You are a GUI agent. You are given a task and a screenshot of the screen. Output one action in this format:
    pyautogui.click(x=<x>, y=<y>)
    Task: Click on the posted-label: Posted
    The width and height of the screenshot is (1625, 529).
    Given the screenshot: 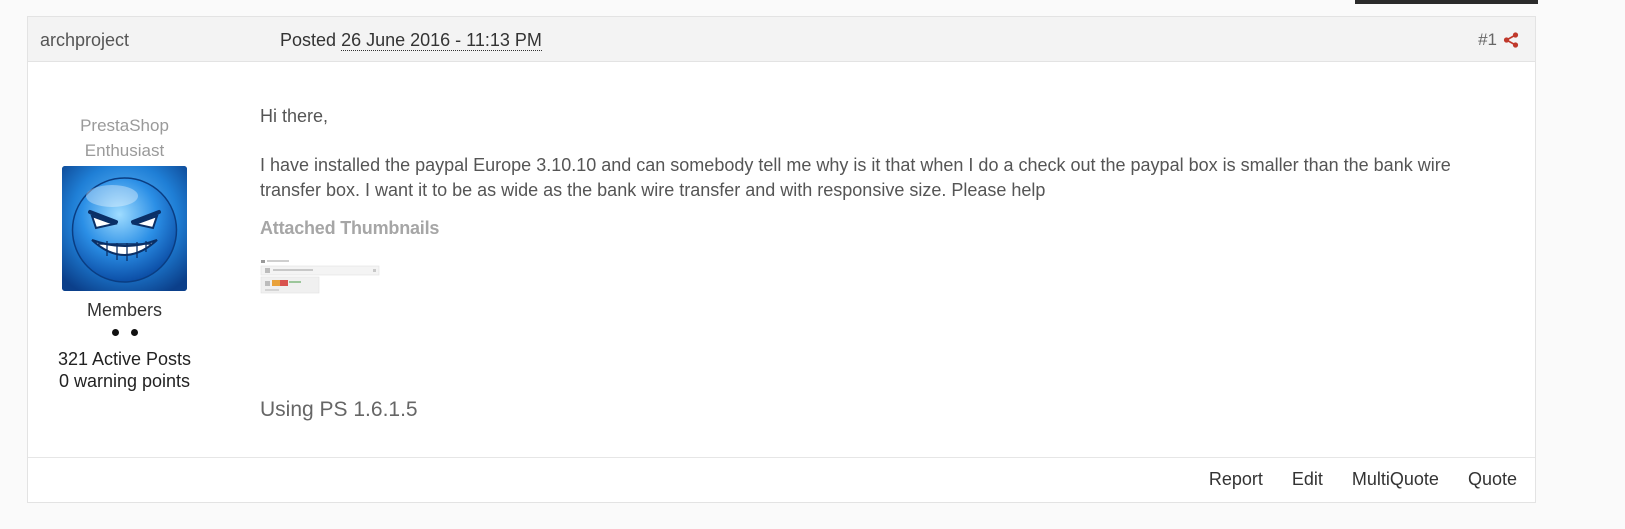 What is the action you would take?
    pyautogui.click(x=308, y=40)
    